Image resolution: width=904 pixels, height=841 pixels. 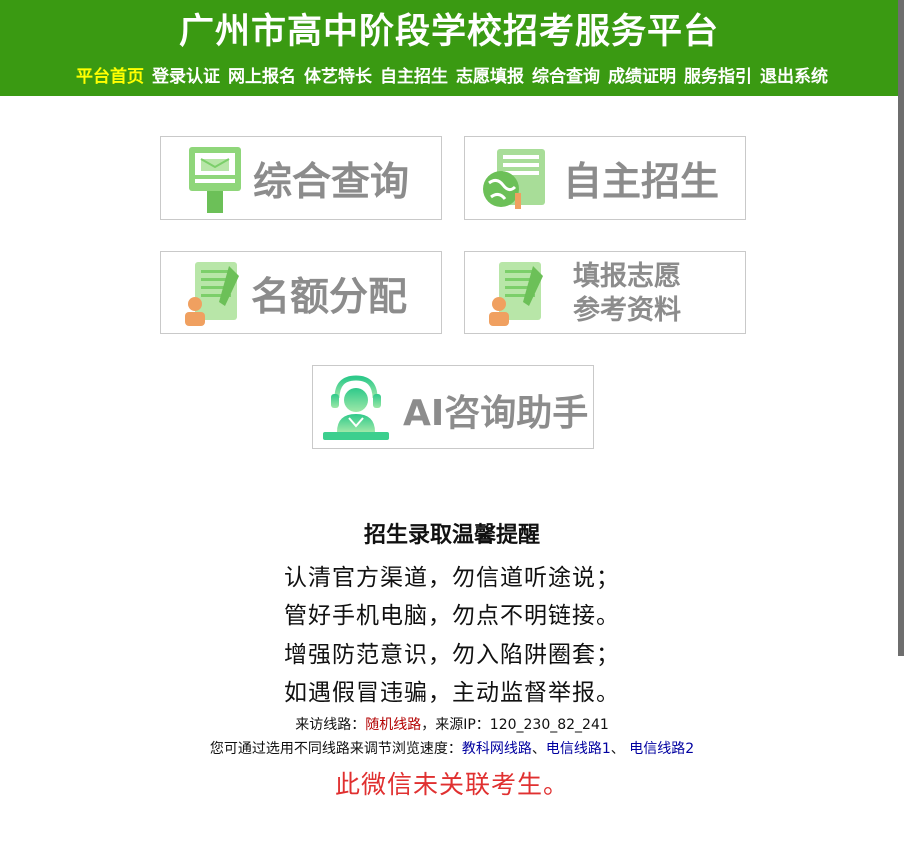 I want to click on tile-label-line2: 参考资料, so click(x=627, y=310).